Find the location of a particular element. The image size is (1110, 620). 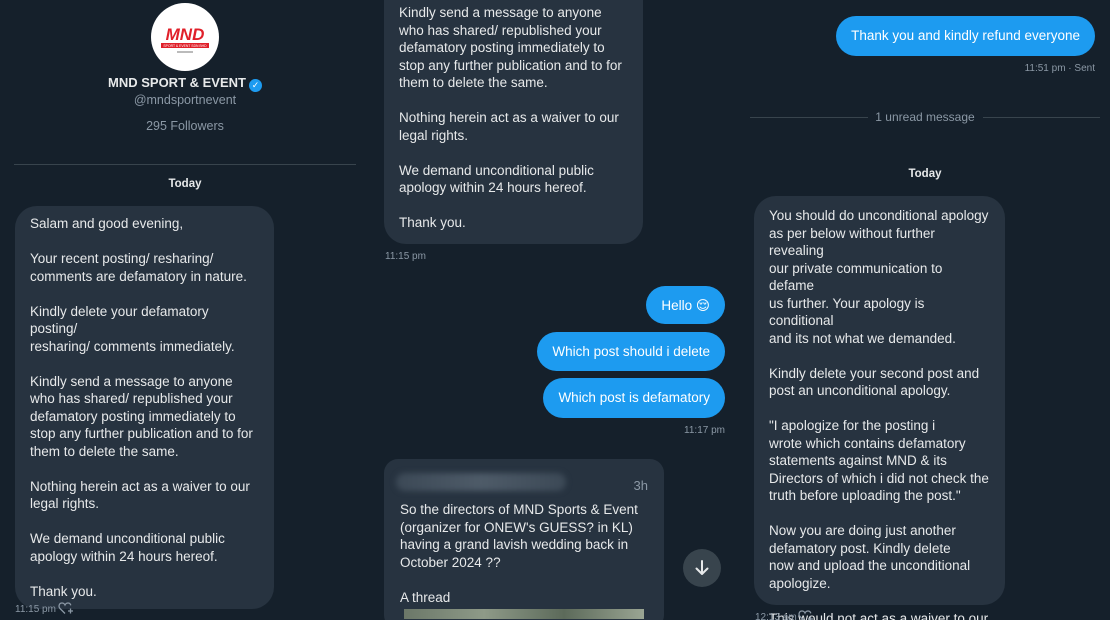

arrow-down-icon is located at coordinates (702, 567).